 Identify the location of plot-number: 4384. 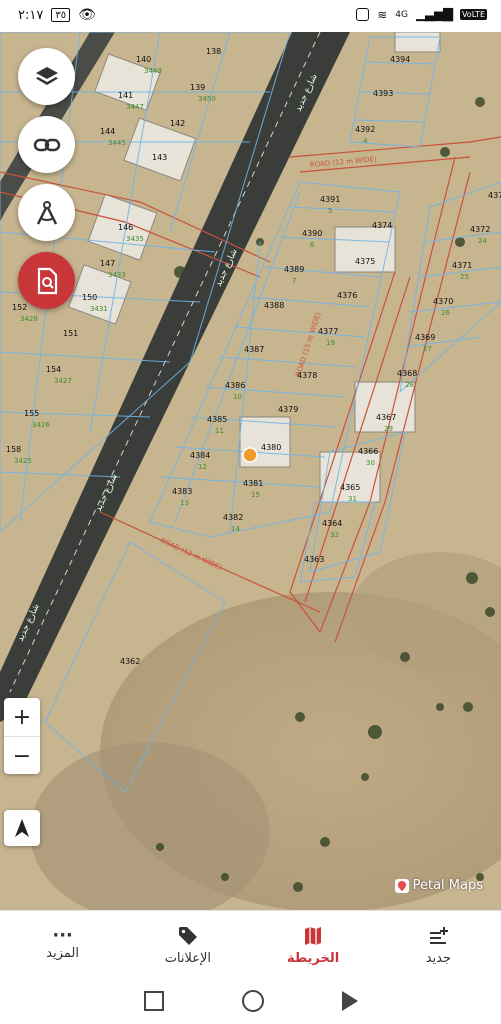
(200, 455).